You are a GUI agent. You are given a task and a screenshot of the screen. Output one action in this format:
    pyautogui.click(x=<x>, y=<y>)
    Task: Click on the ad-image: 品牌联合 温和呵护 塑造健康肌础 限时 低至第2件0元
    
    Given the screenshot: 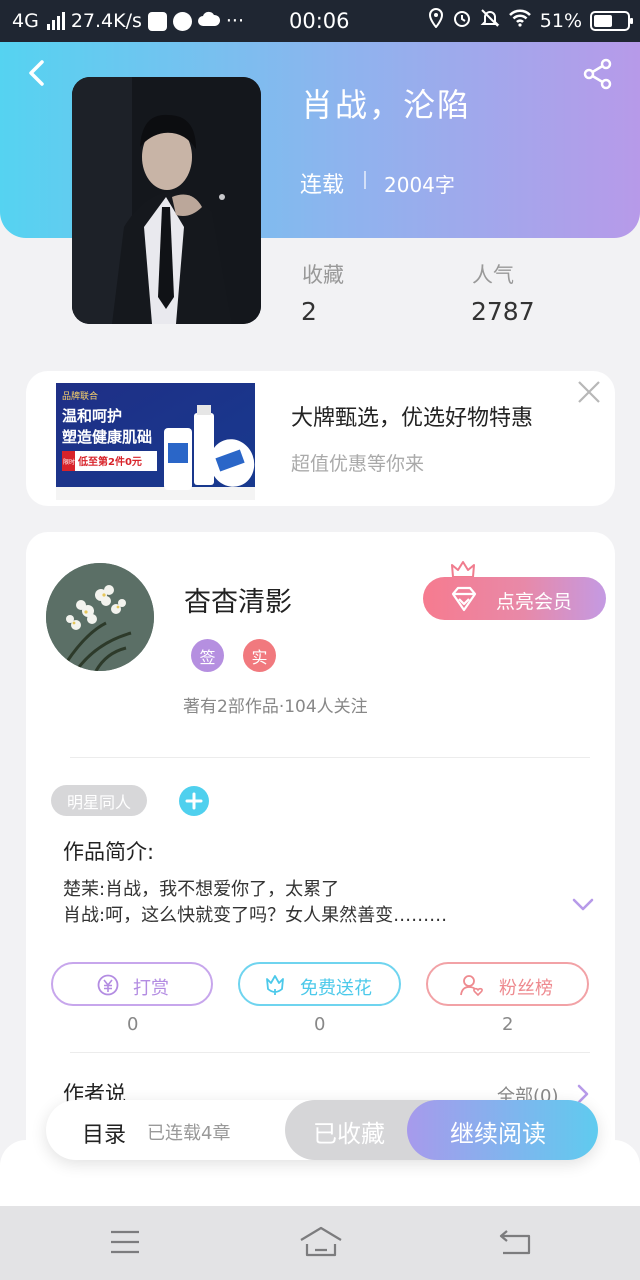 What is the action you would take?
    pyautogui.click(x=155, y=441)
    